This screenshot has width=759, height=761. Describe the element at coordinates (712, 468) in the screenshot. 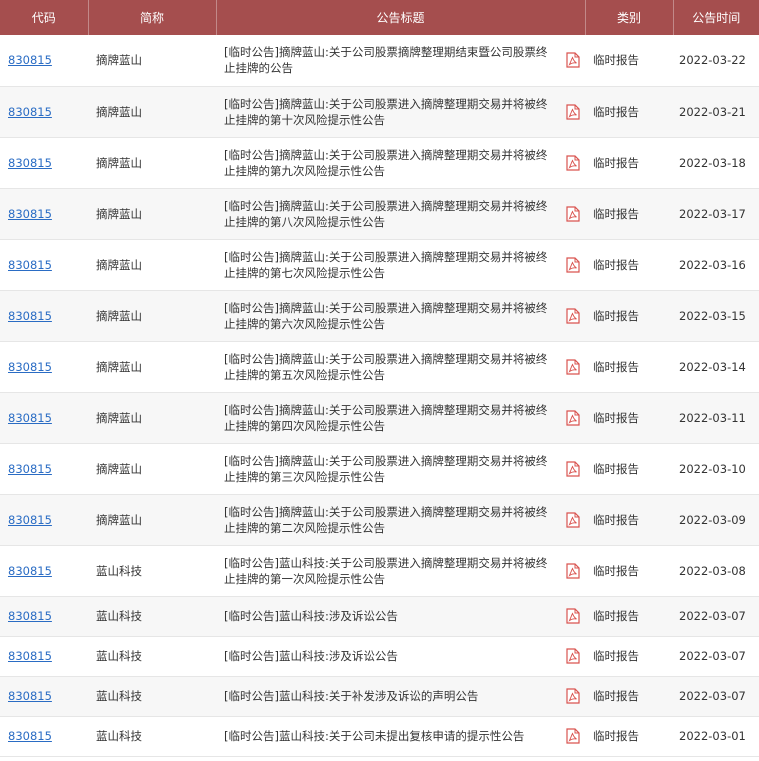

I see `announcement-date: 2022-03-10` at that location.